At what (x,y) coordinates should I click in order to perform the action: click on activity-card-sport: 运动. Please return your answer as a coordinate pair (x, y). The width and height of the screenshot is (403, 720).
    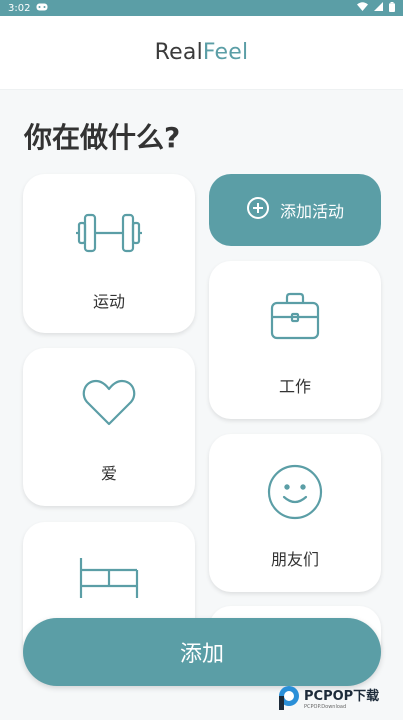
    Looking at the image, I should click on (109, 253).